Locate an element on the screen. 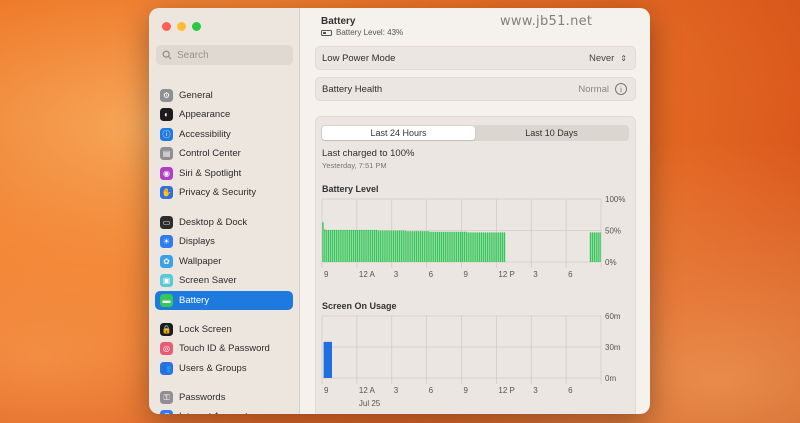 This screenshot has width=800, height=423. tab-last-10-days: Last 10 Days is located at coordinates (551, 133).